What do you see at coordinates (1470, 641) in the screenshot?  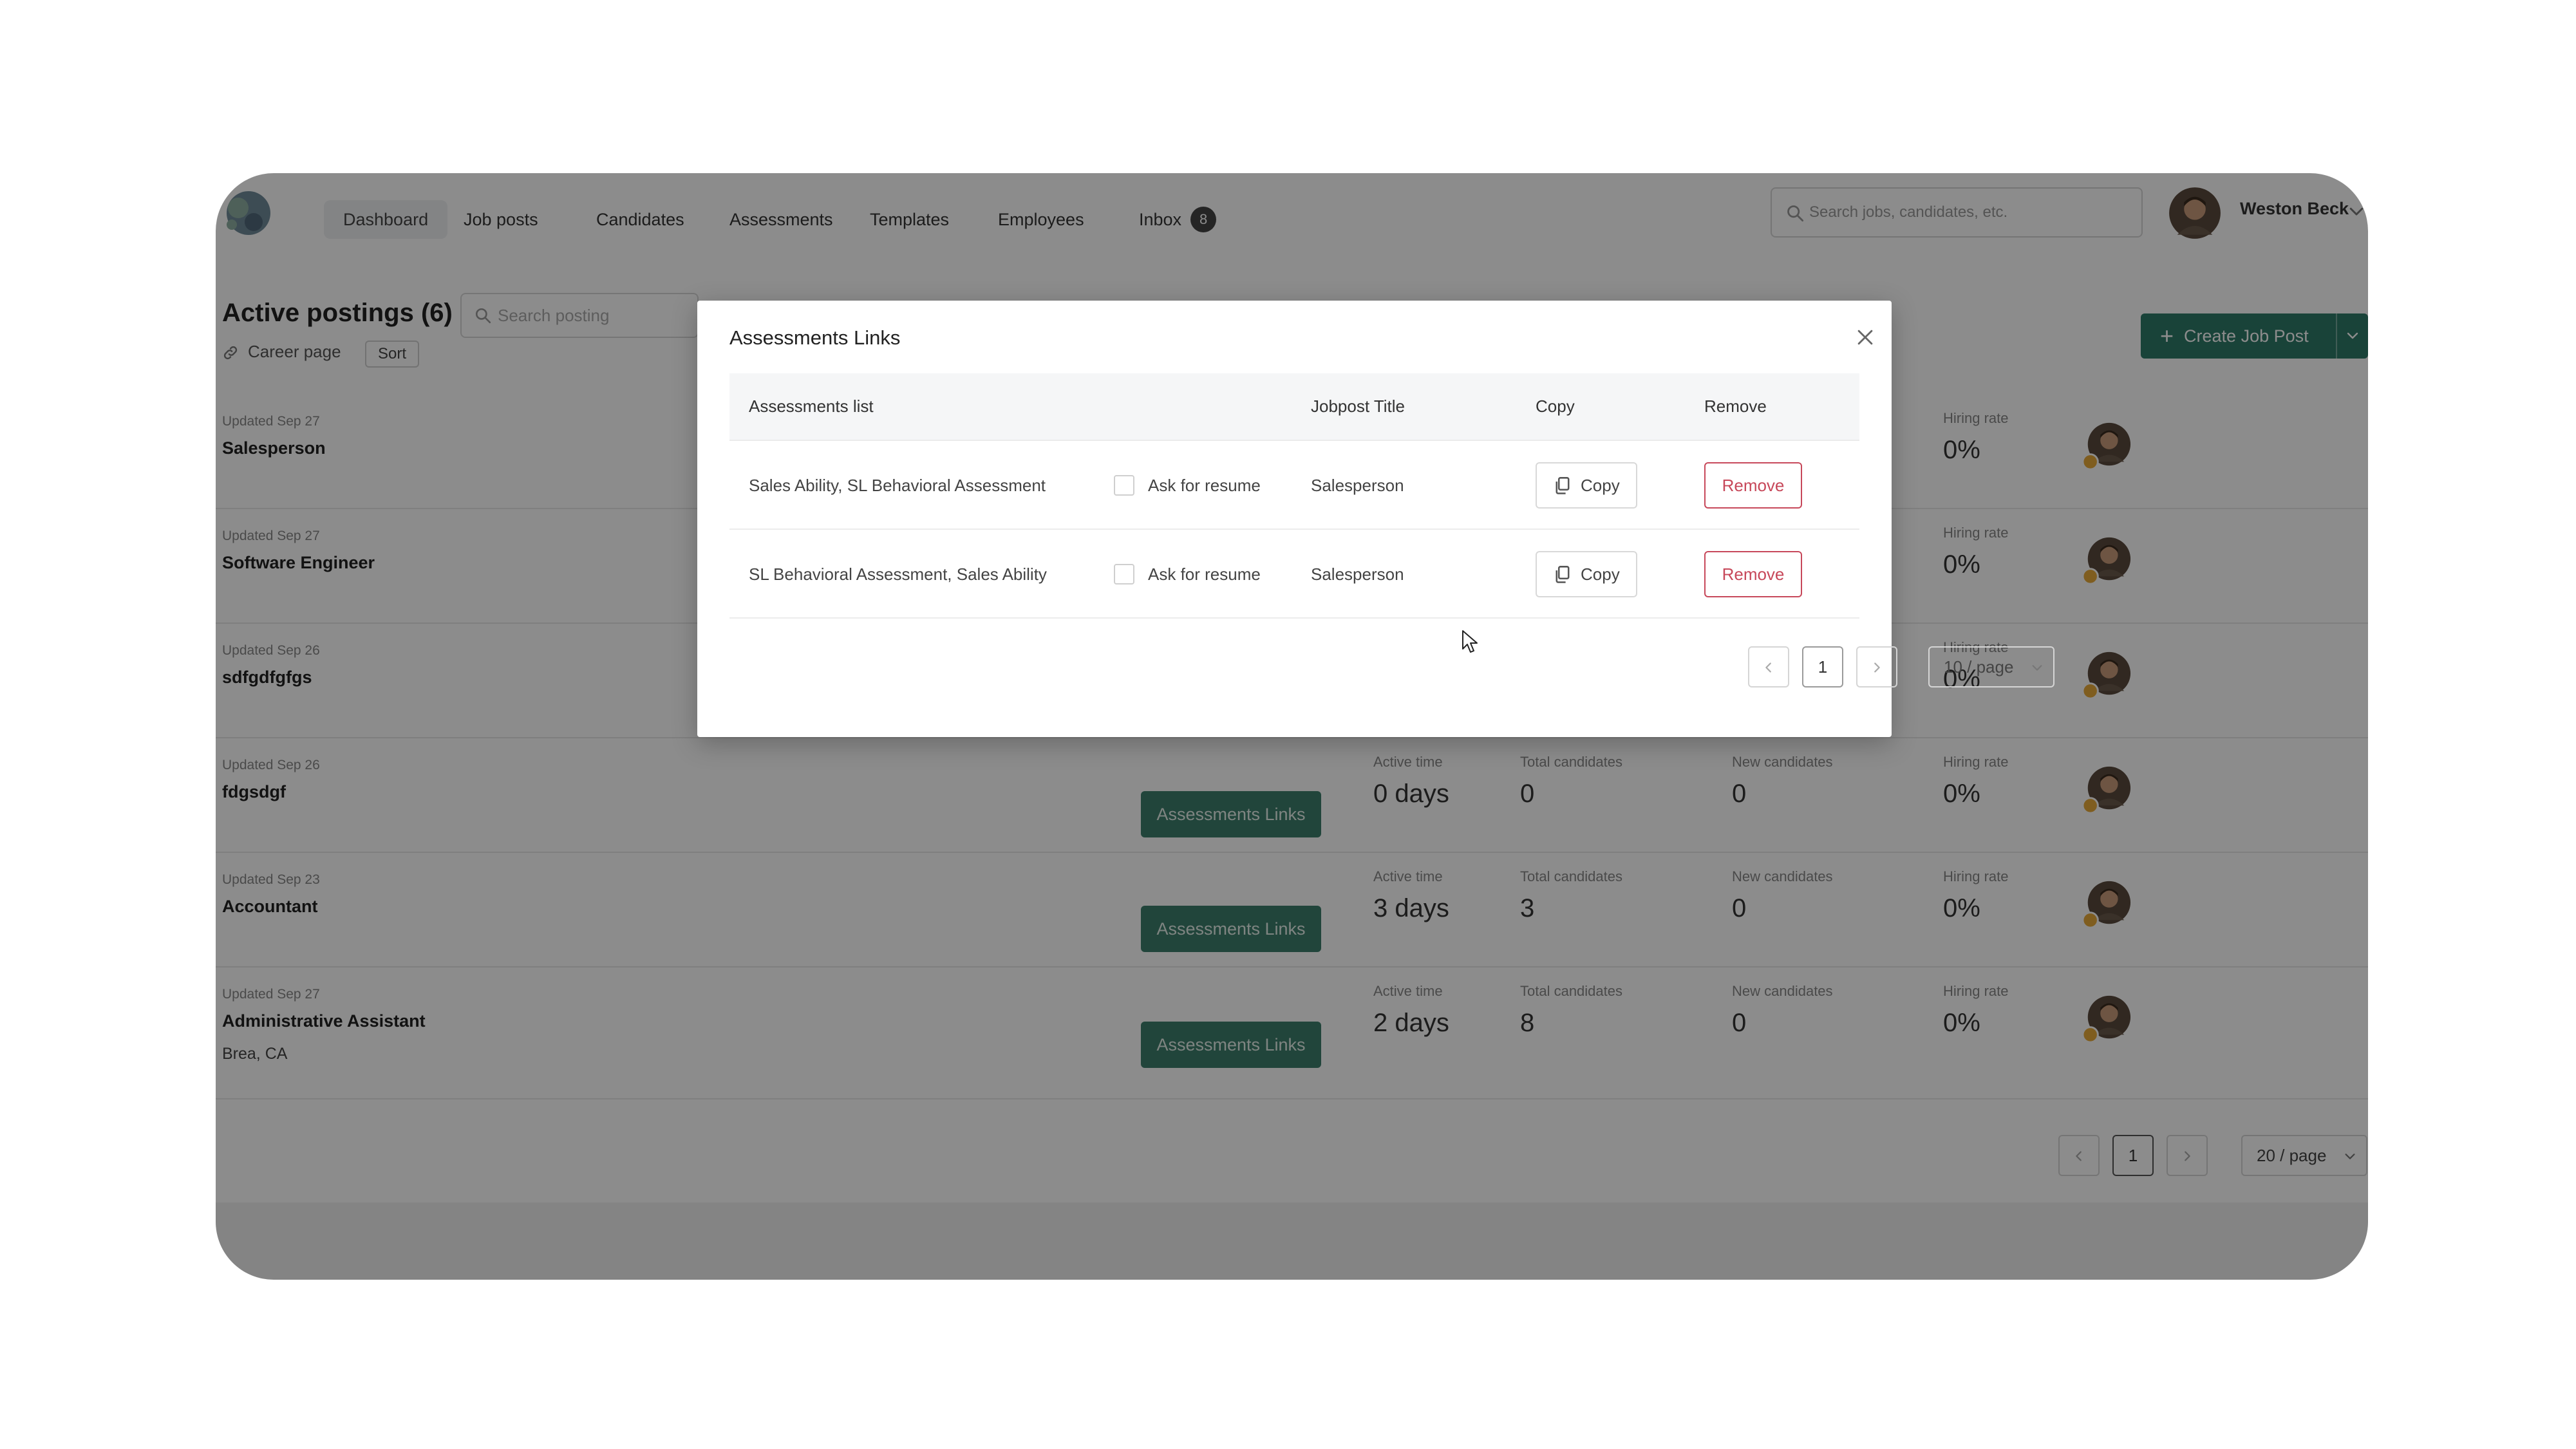 I see `cursor-icon` at bounding box center [1470, 641].